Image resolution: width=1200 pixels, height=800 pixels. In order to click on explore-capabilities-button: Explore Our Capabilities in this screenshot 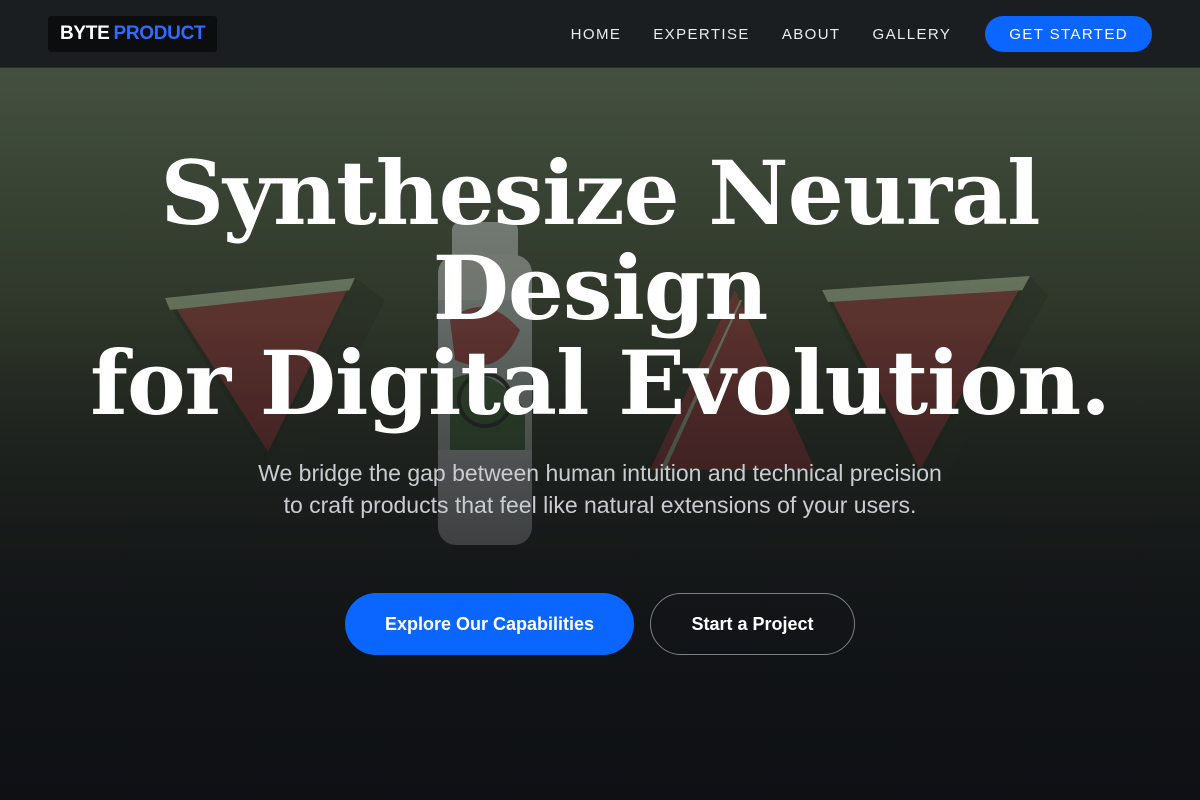, I will do `click(489, 624)`.